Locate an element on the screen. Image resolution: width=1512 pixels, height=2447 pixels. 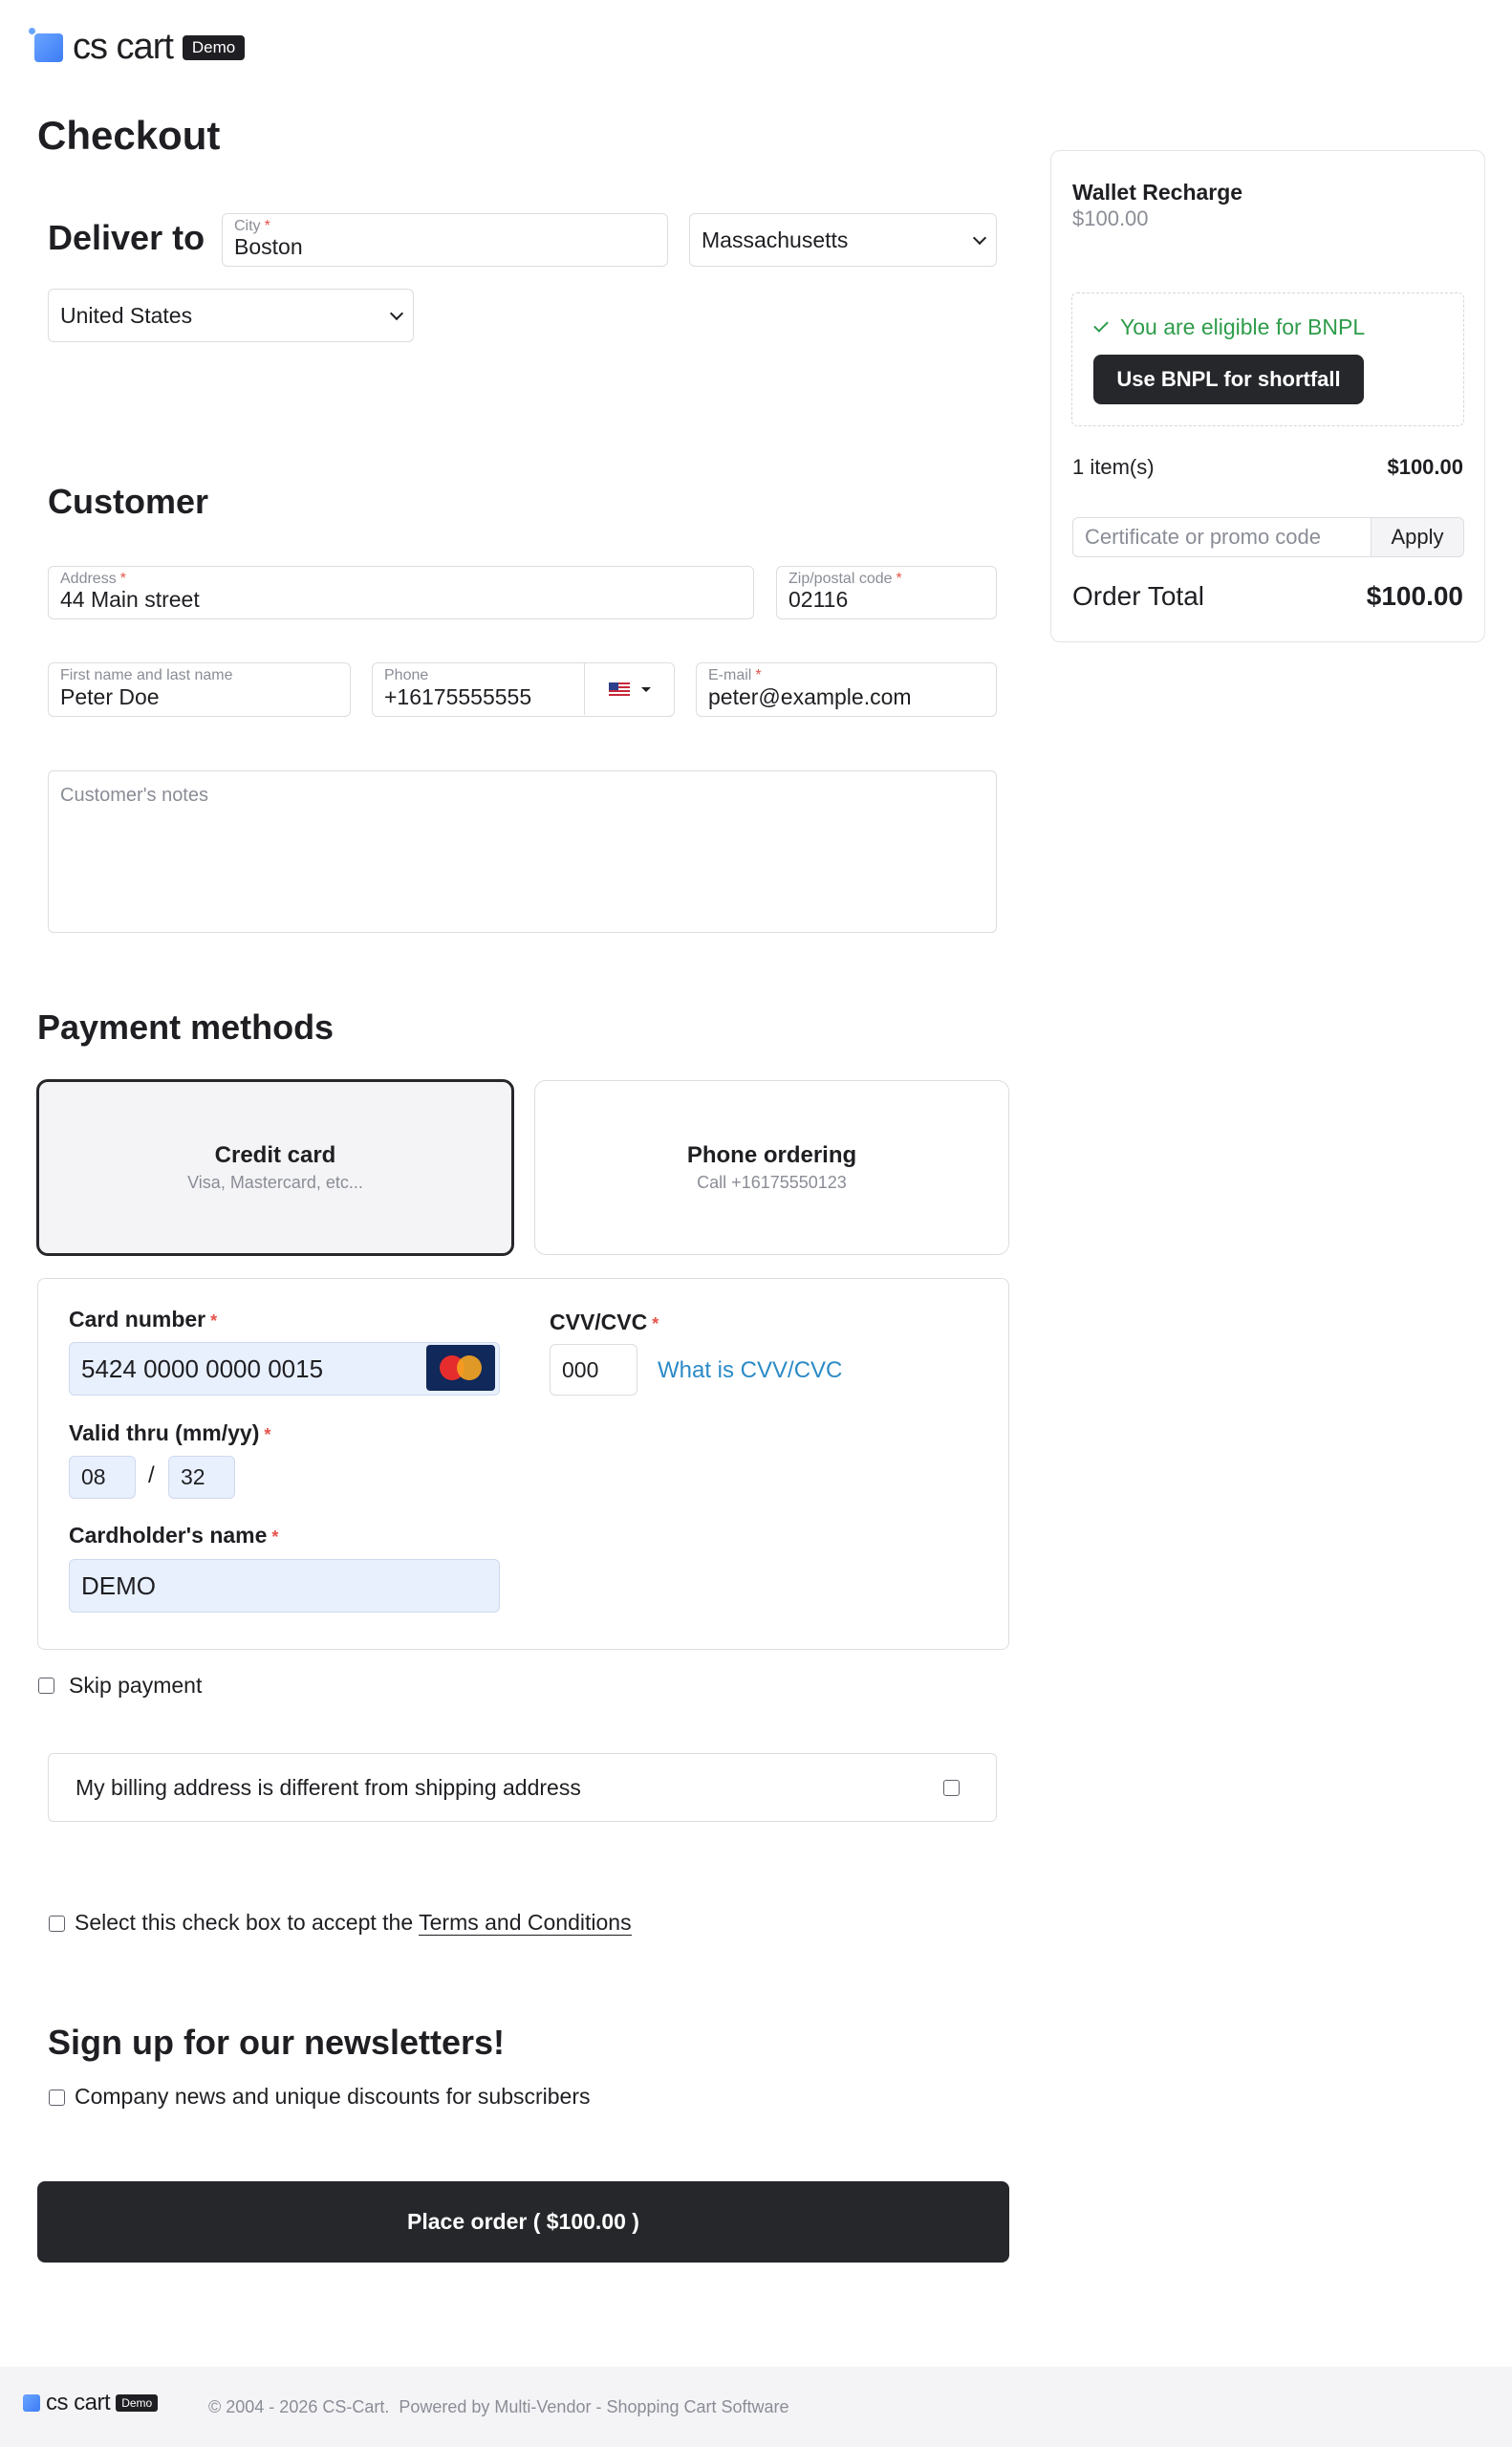
use-bnpl-label: Use BNPL for shortfall is located at coordinates (1228, 379).